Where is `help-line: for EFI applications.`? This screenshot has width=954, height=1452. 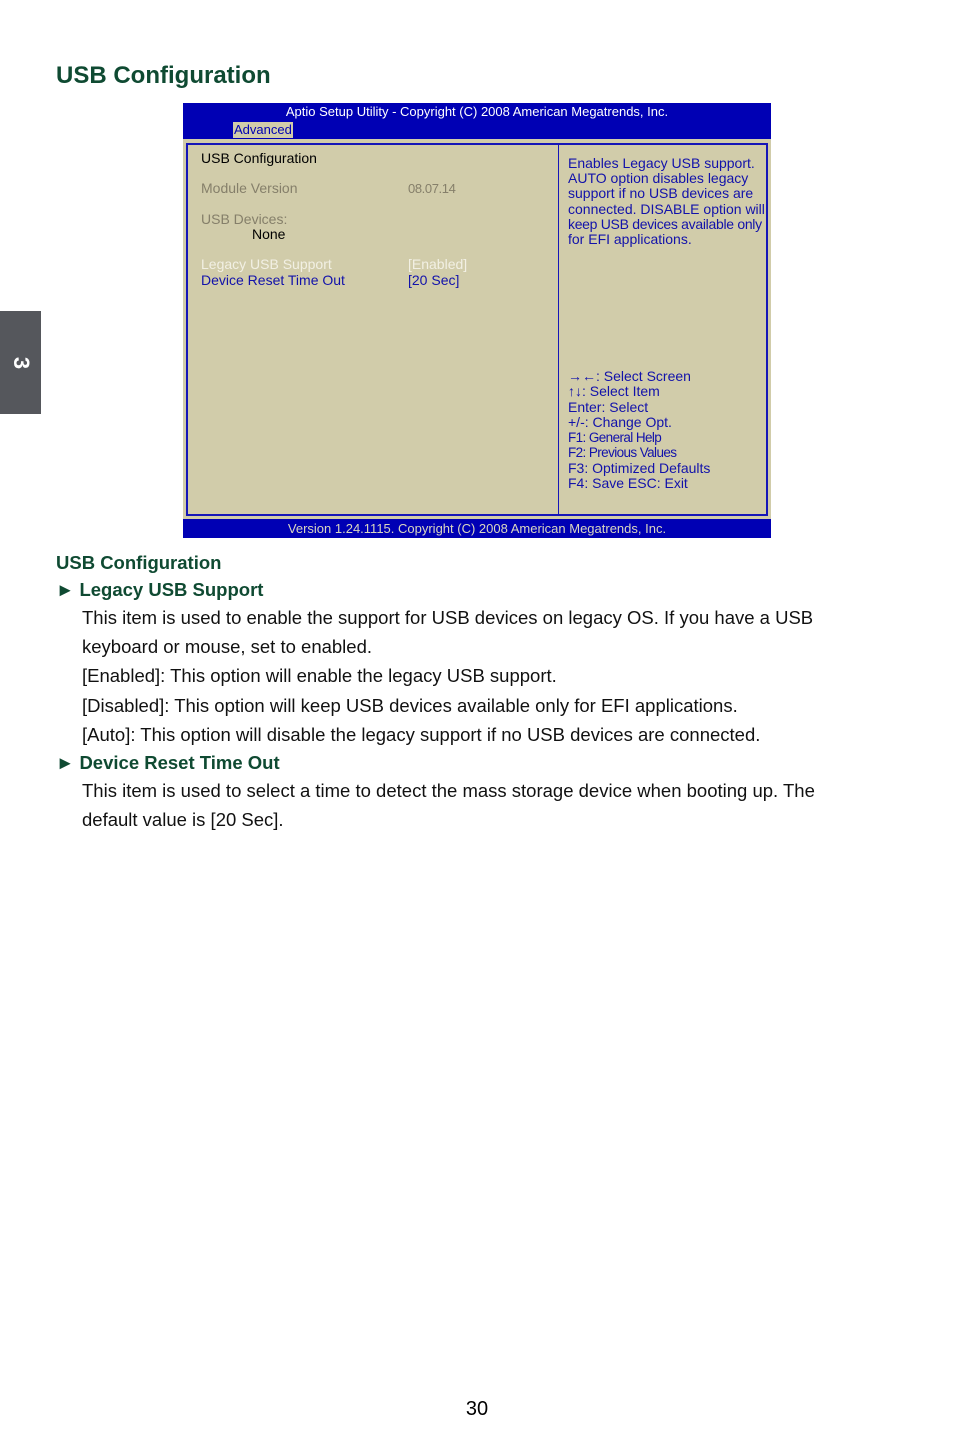
help-line: for EFI applications. is located at coordinates (630, 239).